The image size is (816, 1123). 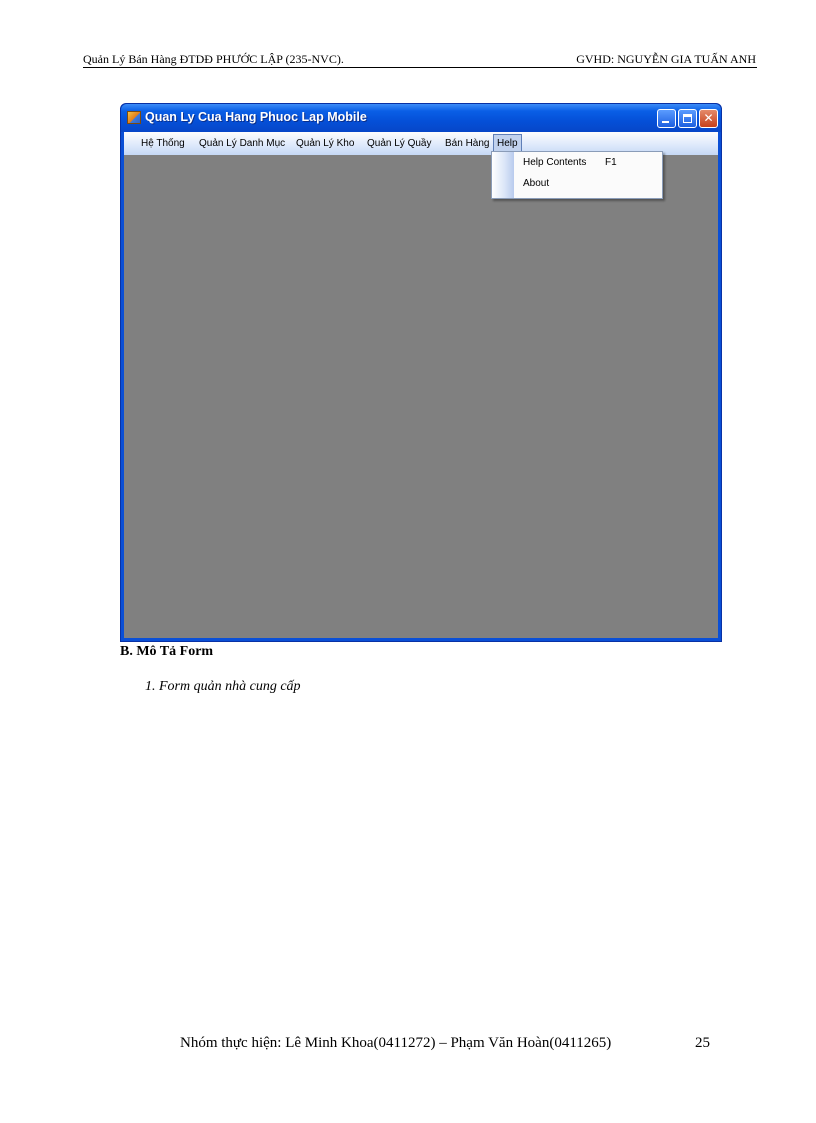 I want to click on maximize-icon, so click(x=687, y=118).